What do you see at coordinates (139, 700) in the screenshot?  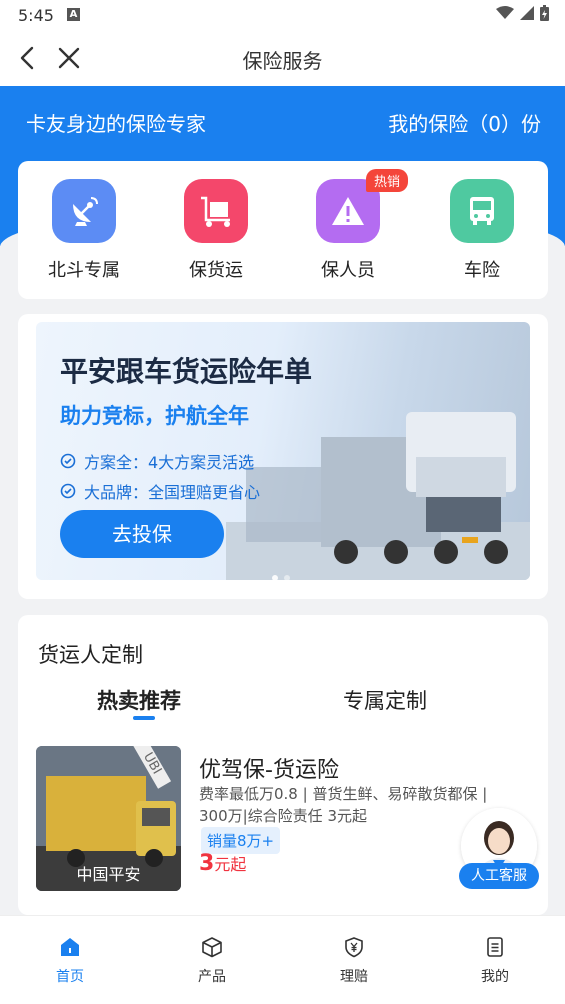 I see `tab-hot: 热卖推荐` at bounding box center [139, 700].